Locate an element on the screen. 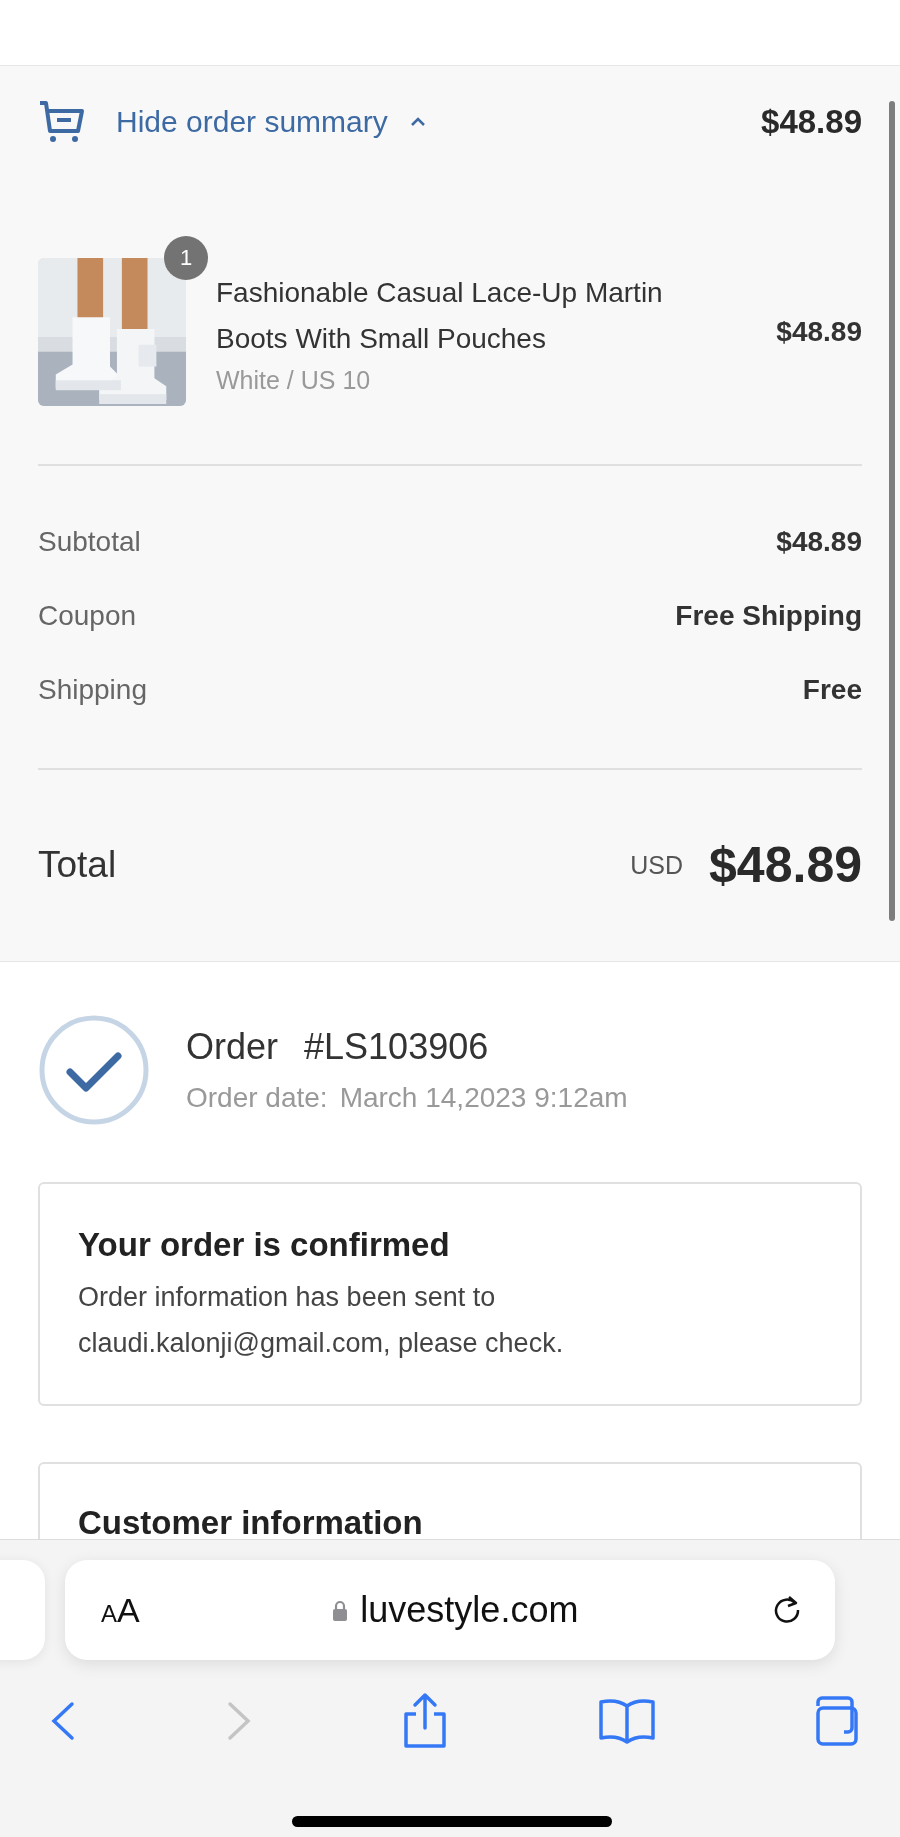 The width and height of the screenshot is (900, 1837). product-price: $48.89 is located at coordinates (819, 332).